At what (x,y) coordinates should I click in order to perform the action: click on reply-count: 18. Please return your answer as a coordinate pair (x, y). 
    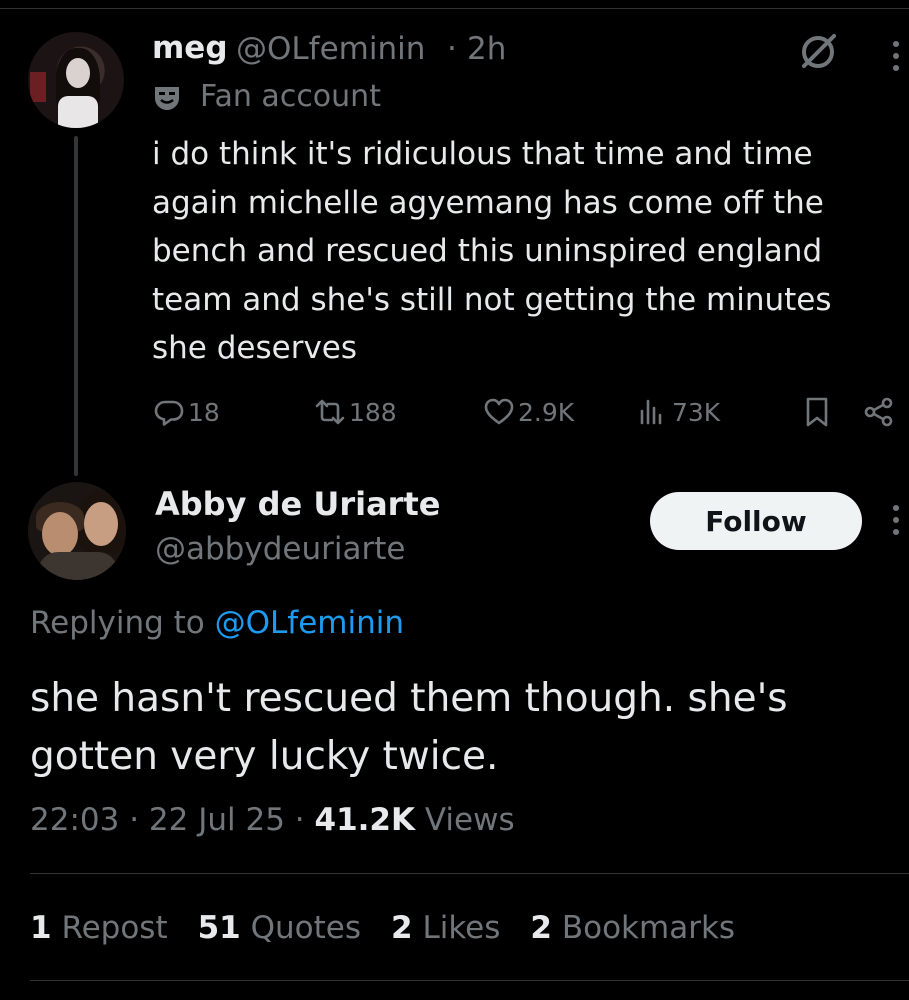
    Looking at the image, I should click on (204, 412).